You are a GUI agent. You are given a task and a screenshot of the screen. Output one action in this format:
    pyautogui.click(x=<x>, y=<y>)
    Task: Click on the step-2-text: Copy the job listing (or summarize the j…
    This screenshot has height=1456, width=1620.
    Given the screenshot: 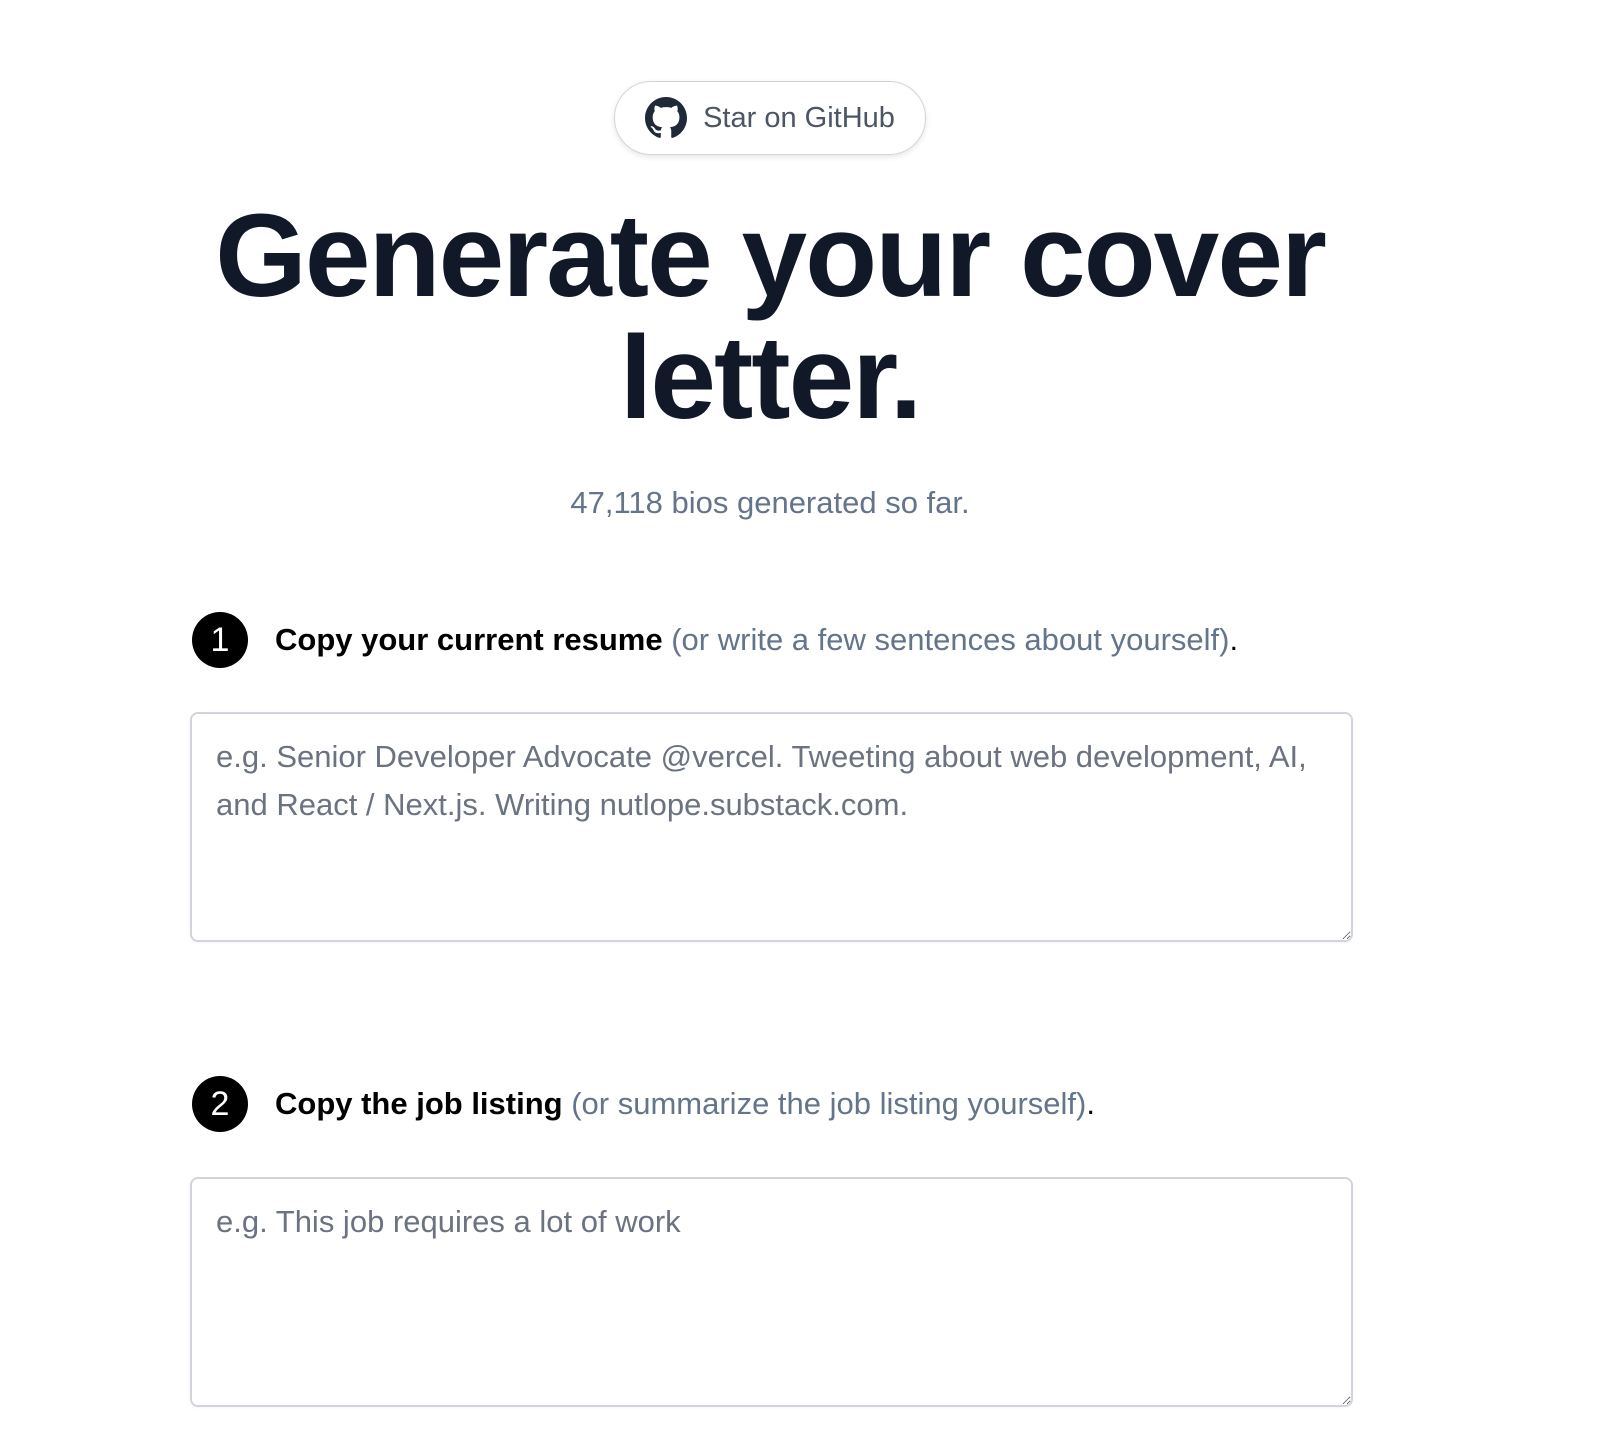 What is the action you would take?
    pyautogui.click(x=685, y=1104)
    